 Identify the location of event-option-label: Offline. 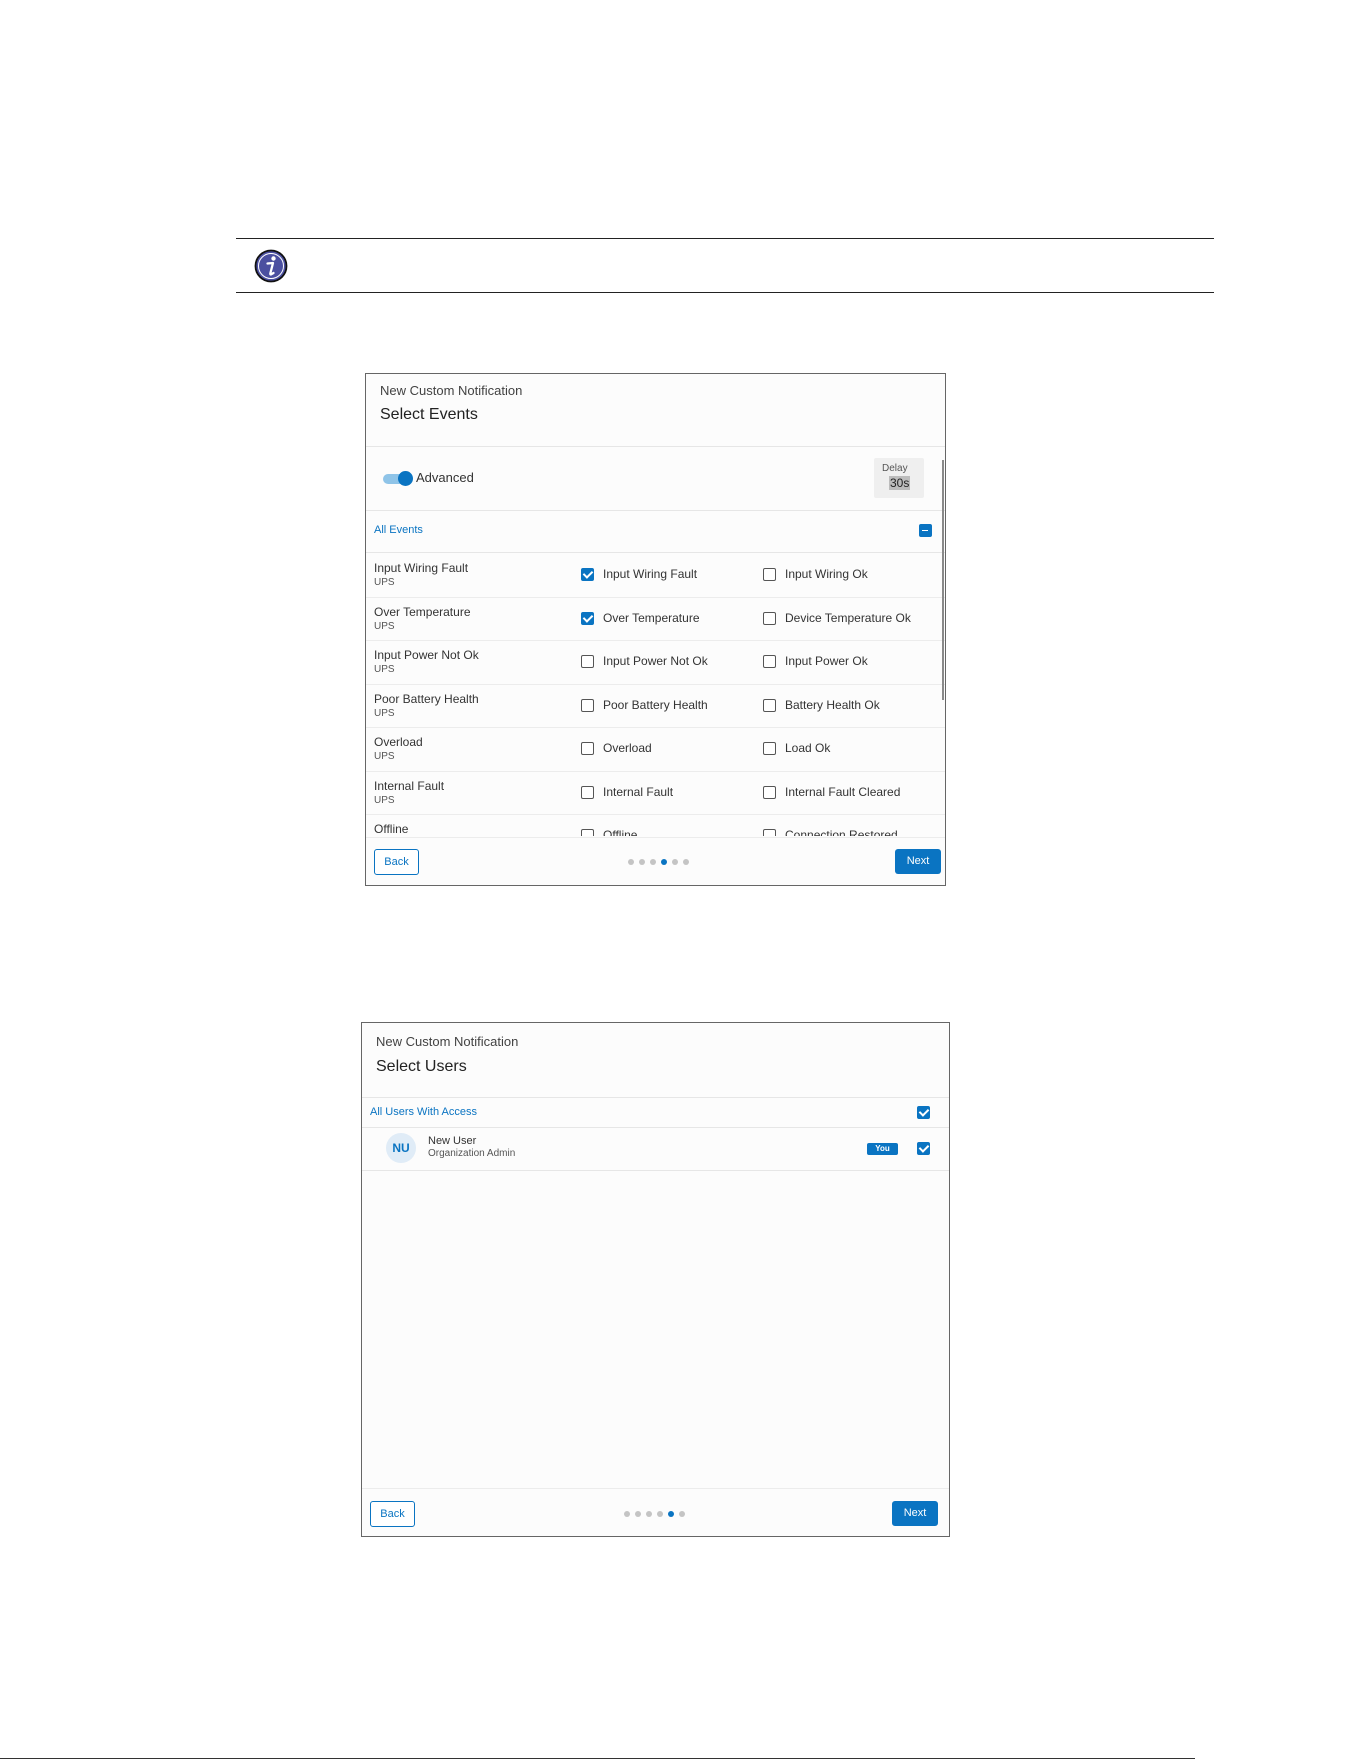
(620, 832).